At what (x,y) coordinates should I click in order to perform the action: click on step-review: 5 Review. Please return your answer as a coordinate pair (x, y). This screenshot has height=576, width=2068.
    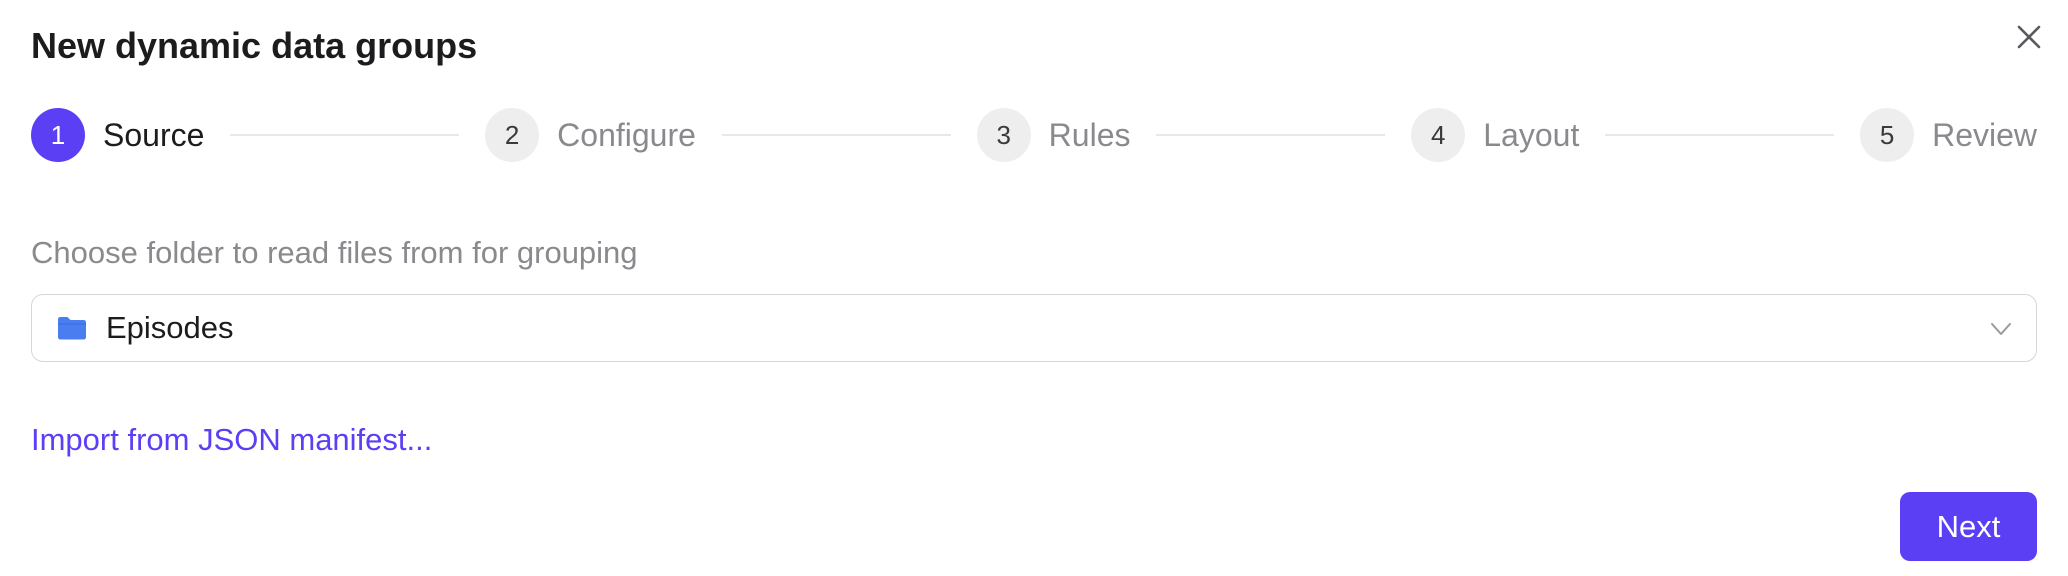
    Looking at the image, I should click on (1948, 135).